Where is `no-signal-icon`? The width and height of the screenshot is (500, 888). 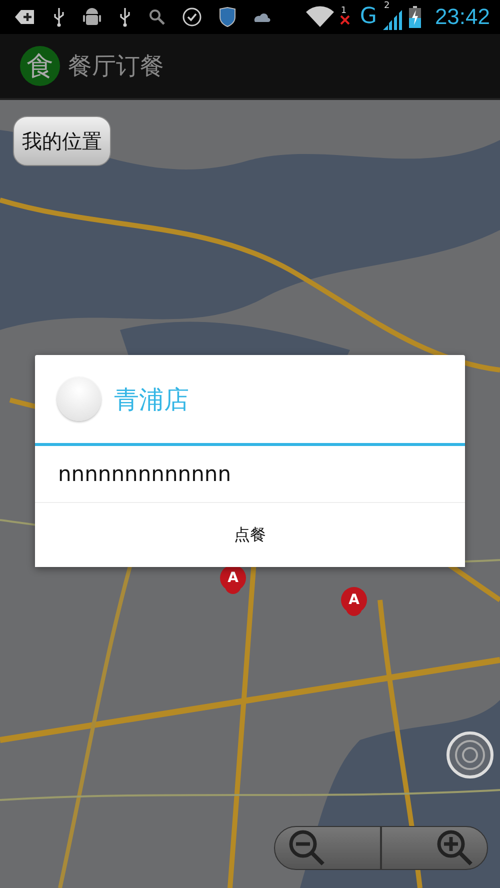 no-signal-icon is located at coordinates (345, 20).